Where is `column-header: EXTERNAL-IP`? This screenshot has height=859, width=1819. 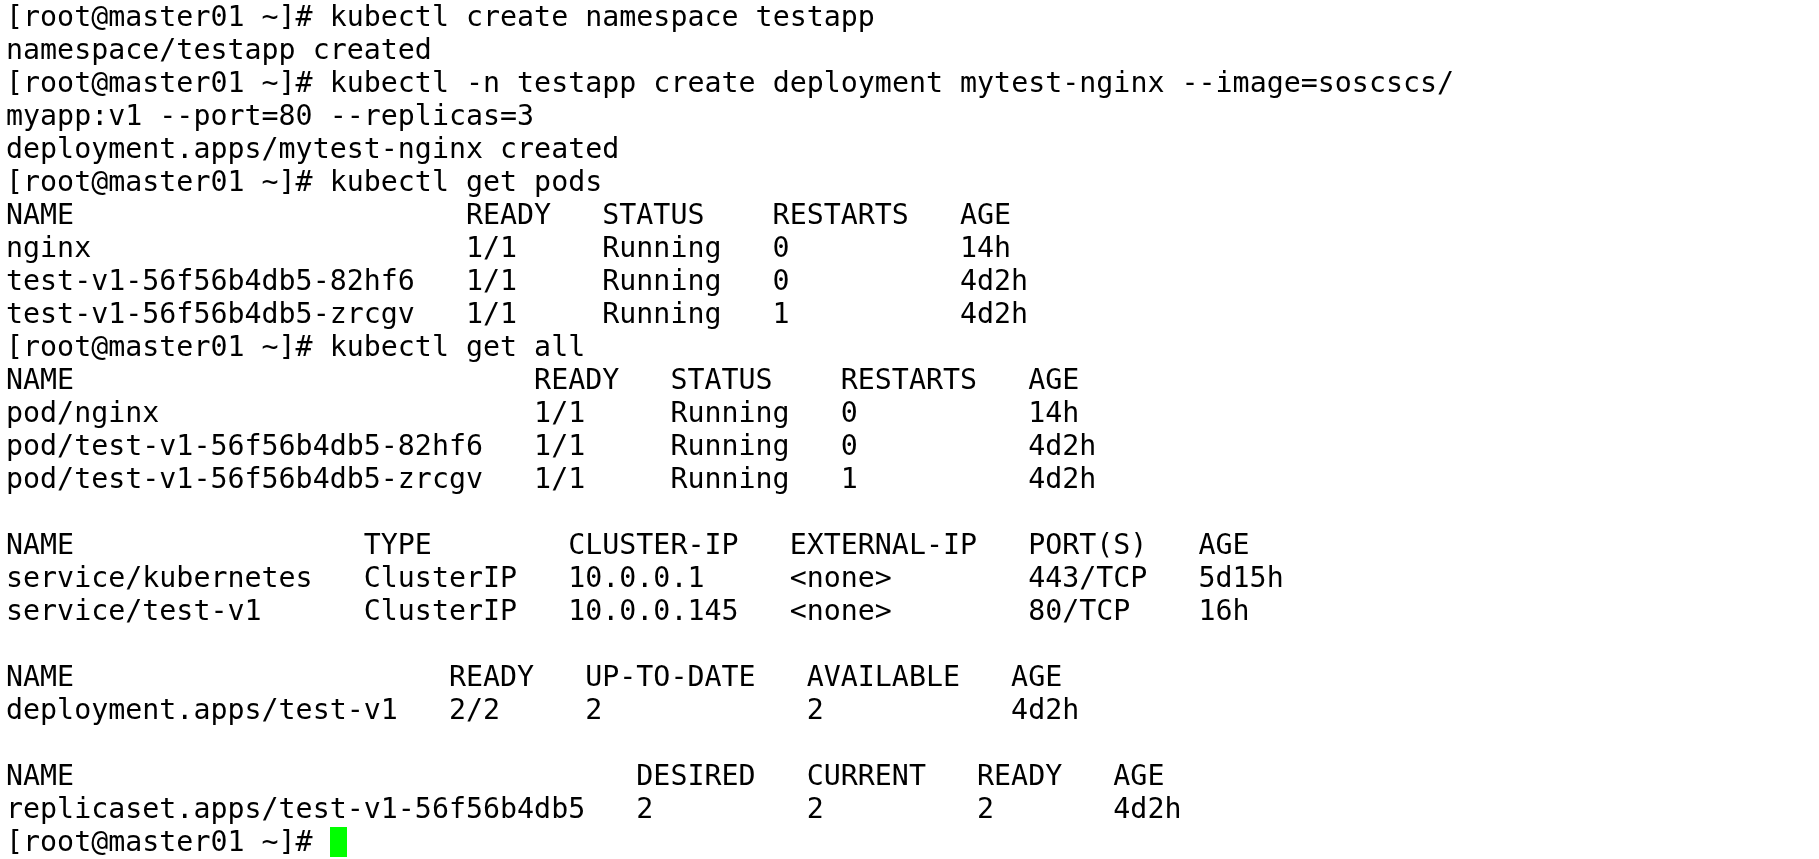 column-header: EXTERNAL-IP is located at coordinates (883, 544).